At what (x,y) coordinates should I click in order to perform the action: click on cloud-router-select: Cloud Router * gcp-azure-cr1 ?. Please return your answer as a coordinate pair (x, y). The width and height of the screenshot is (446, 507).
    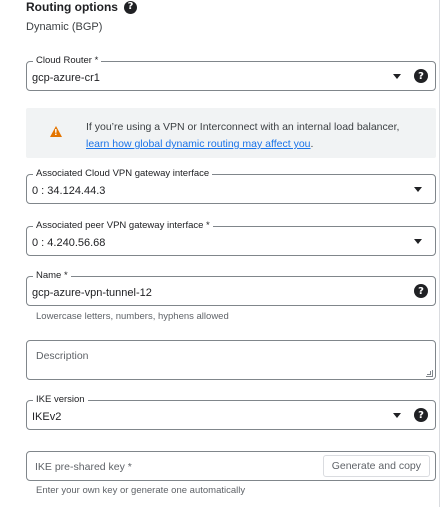
    Looking at the image, I should click on (231, 73).